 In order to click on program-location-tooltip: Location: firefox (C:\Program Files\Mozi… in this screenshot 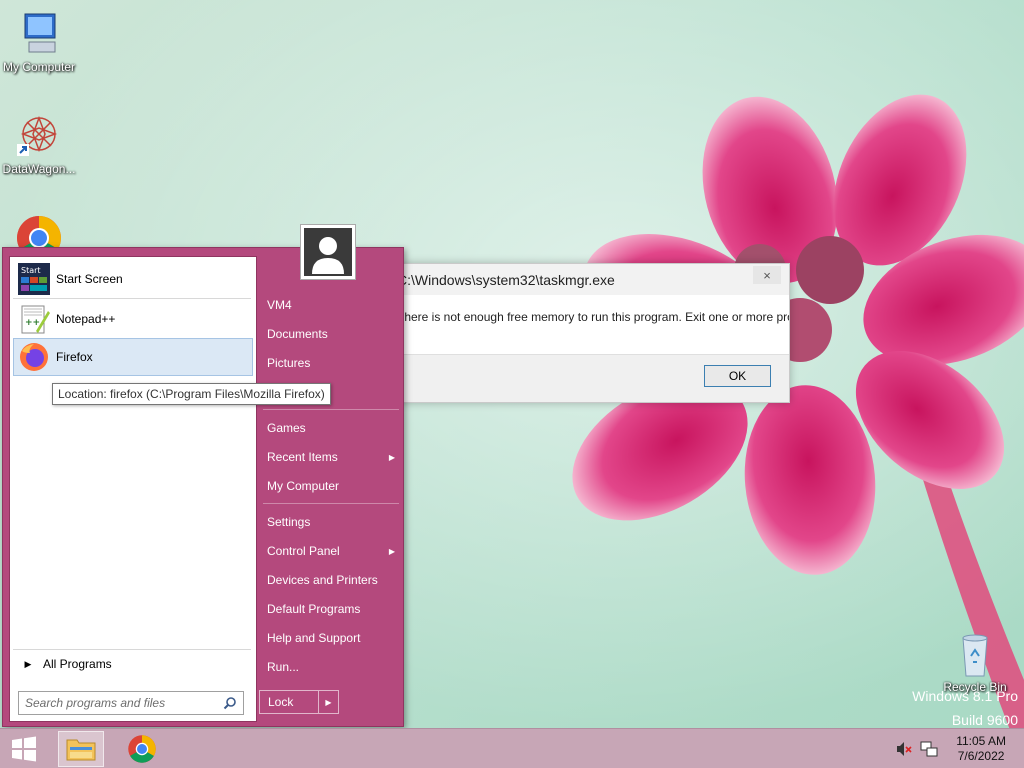, I will do `click(191, 394)`.